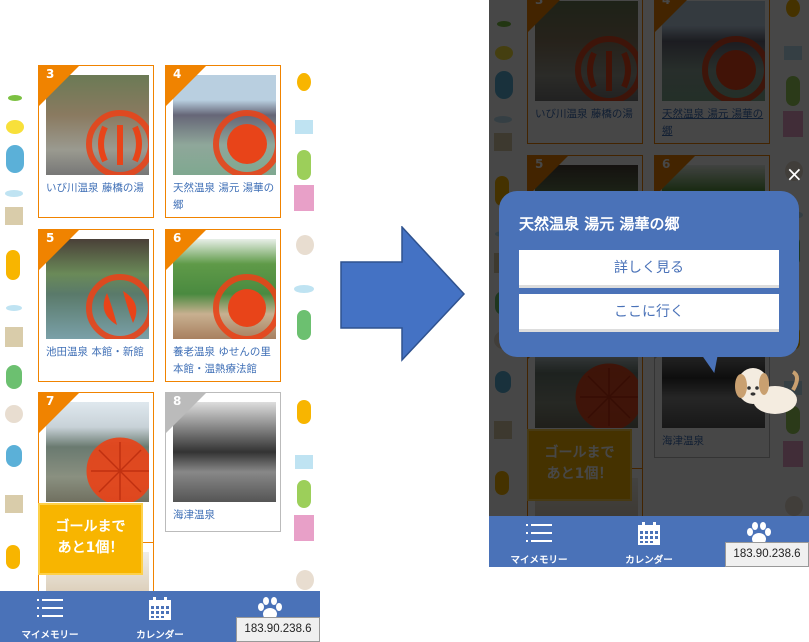 This screenshot has width=809, height=642. What do you see at coordinates (223, 462) in the screenshot?
I see `stamp-card-uncollected: 8 海津温泉` at bounding box center [223, 462].